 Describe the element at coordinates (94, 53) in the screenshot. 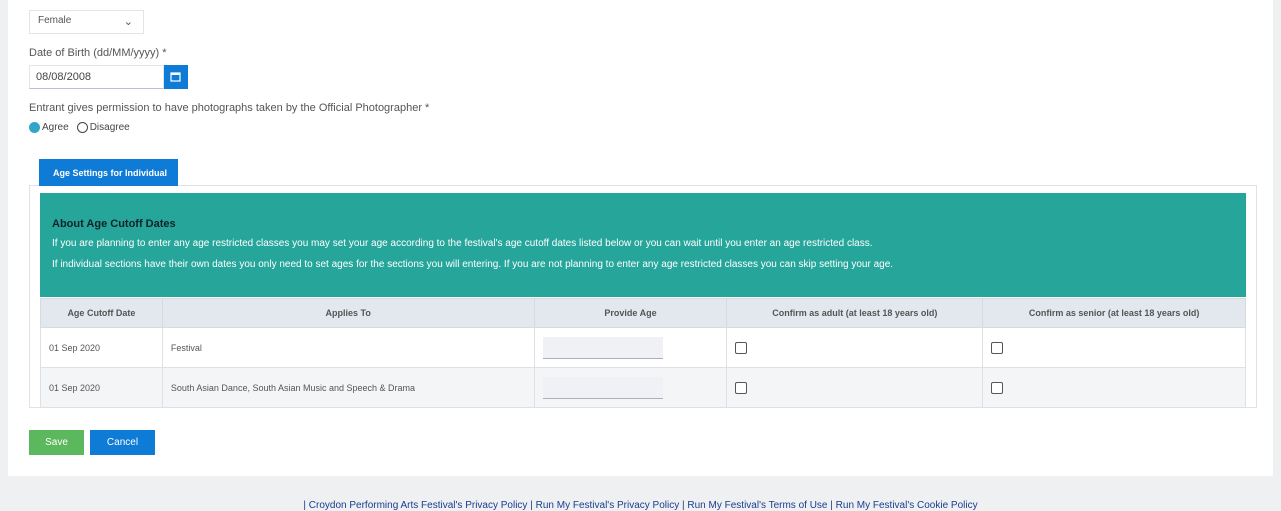

I see `dob-label-text: Date of Birth (dd/MM/yyyy)` at that location.